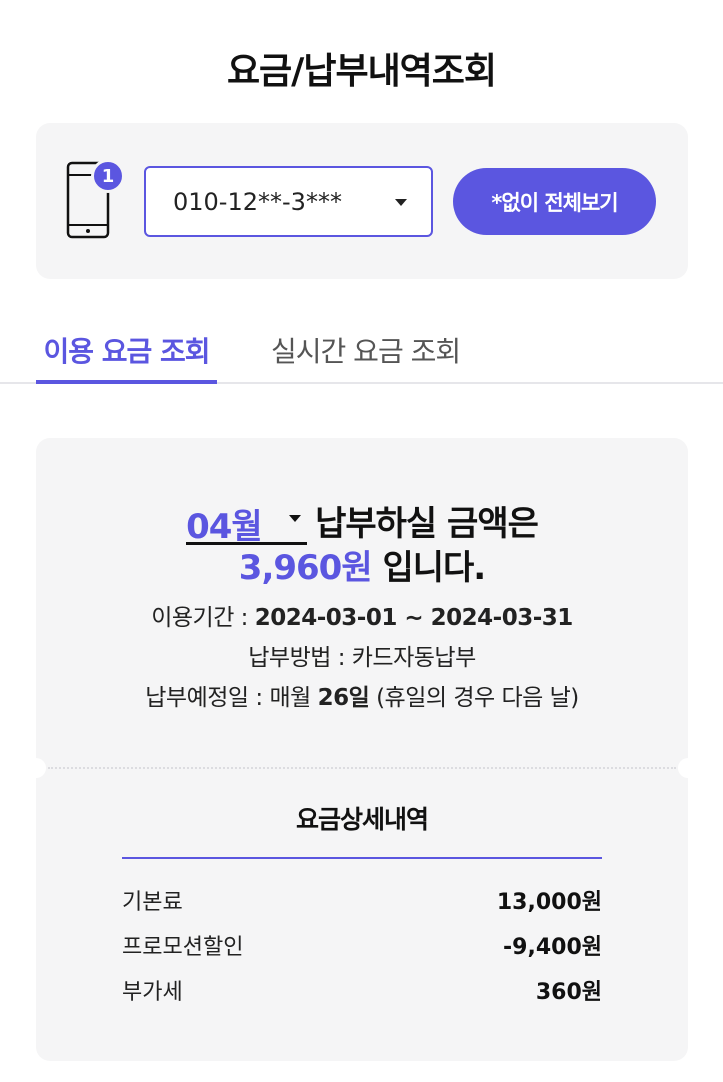  What do you see at coordinates (552, 947) in the screenshot?
I see `detail-amount: -9,400원` at bounding box center [552, 947].